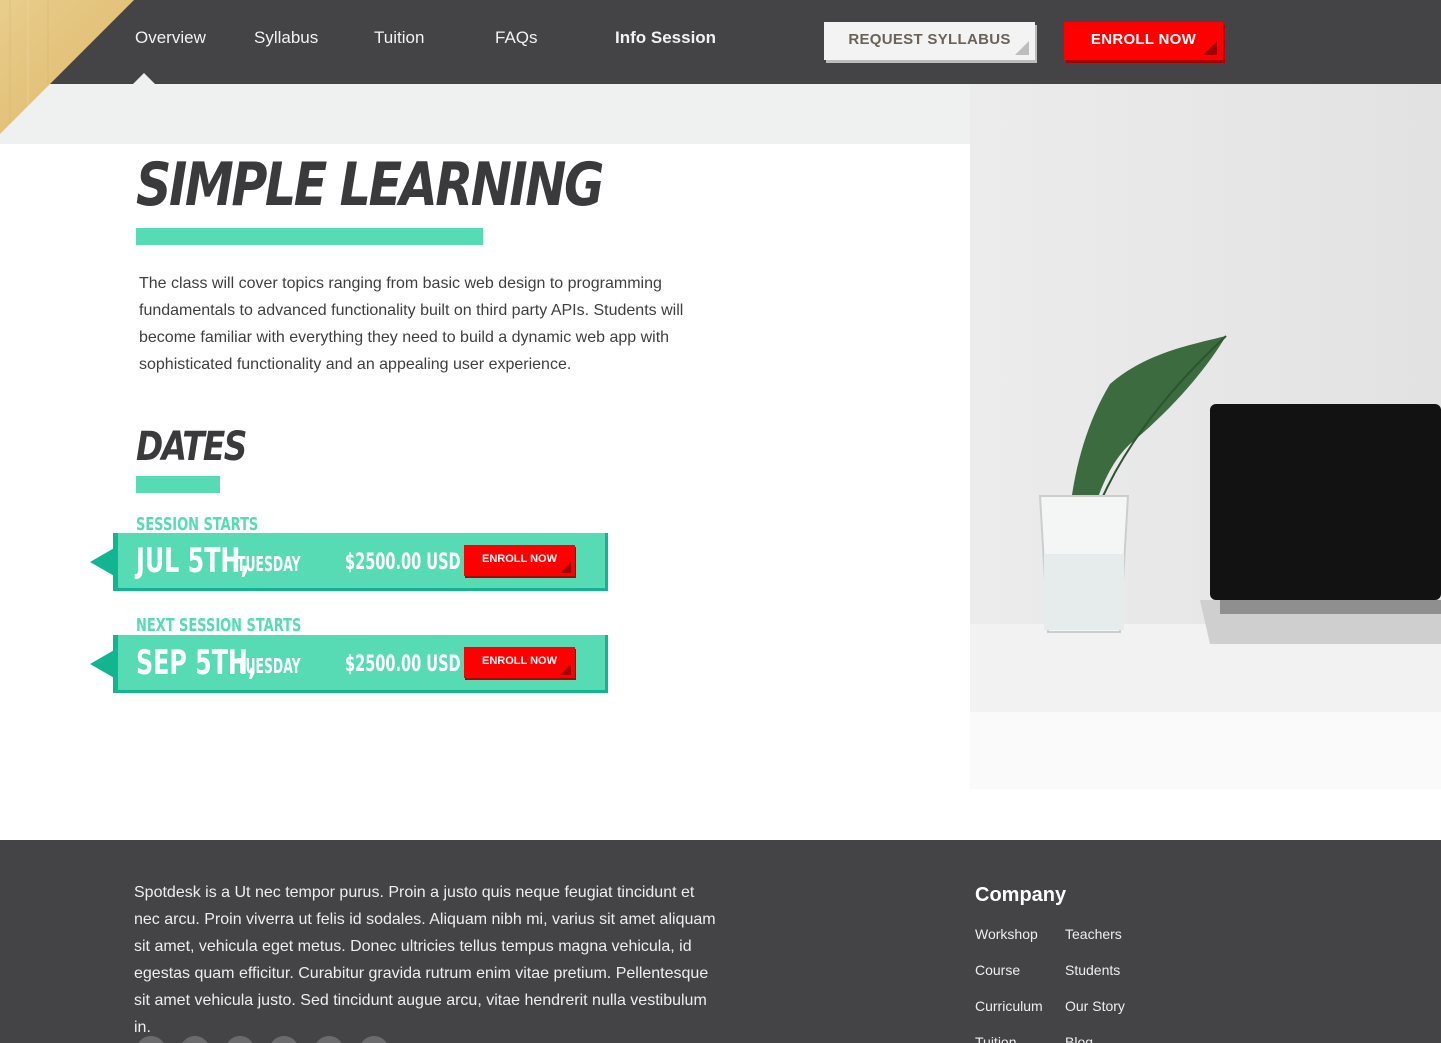 This screenshot has height=1043, width=1441. What do you see at coordinates (219, 625) in the screenshot?
I see `next-session-label: NEXT SESSION STARTS` at bounding box center [219, 625].